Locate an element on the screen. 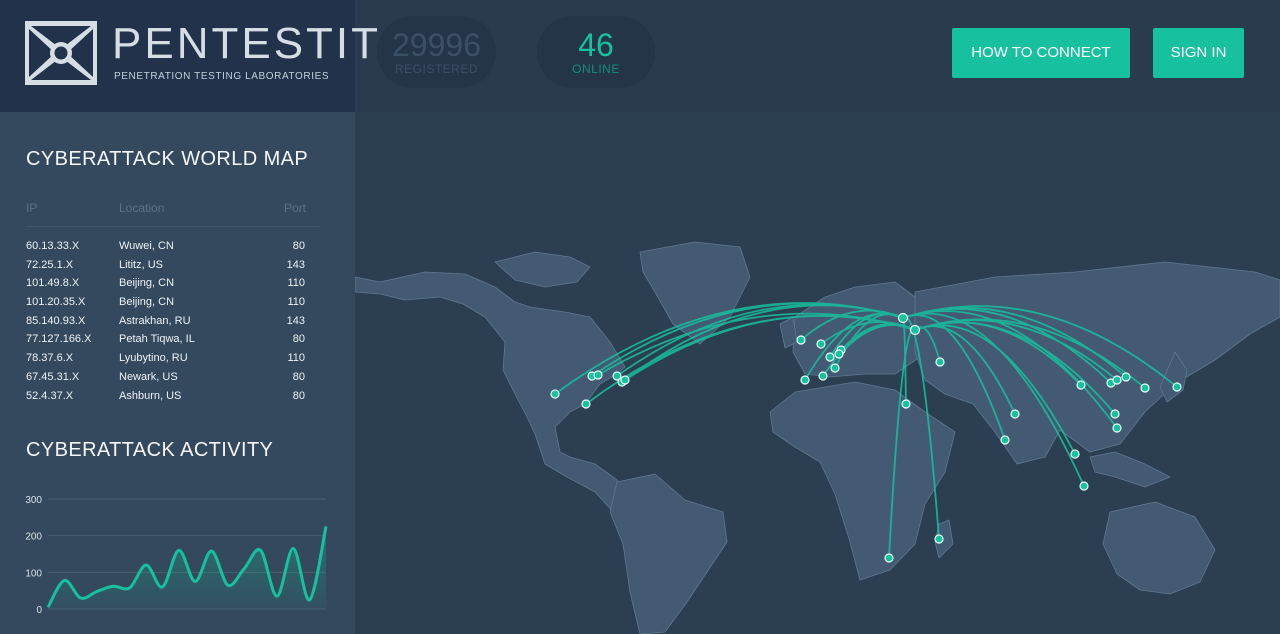 This screenshot has height=634, width=1280. location-cell: Astrakhan, RU is located at coordinates (155, 320).